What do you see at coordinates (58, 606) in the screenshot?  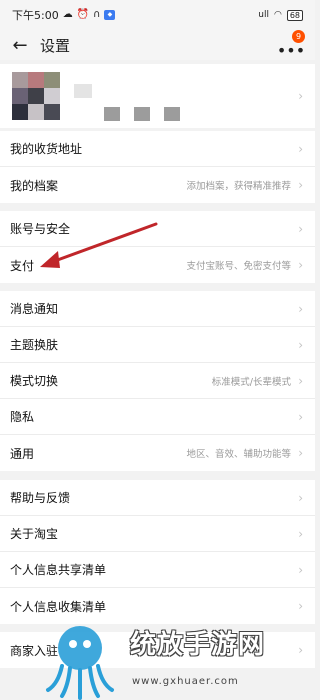 I see `row-label: 个人信息收集清单` at bounding box center [58, 606].